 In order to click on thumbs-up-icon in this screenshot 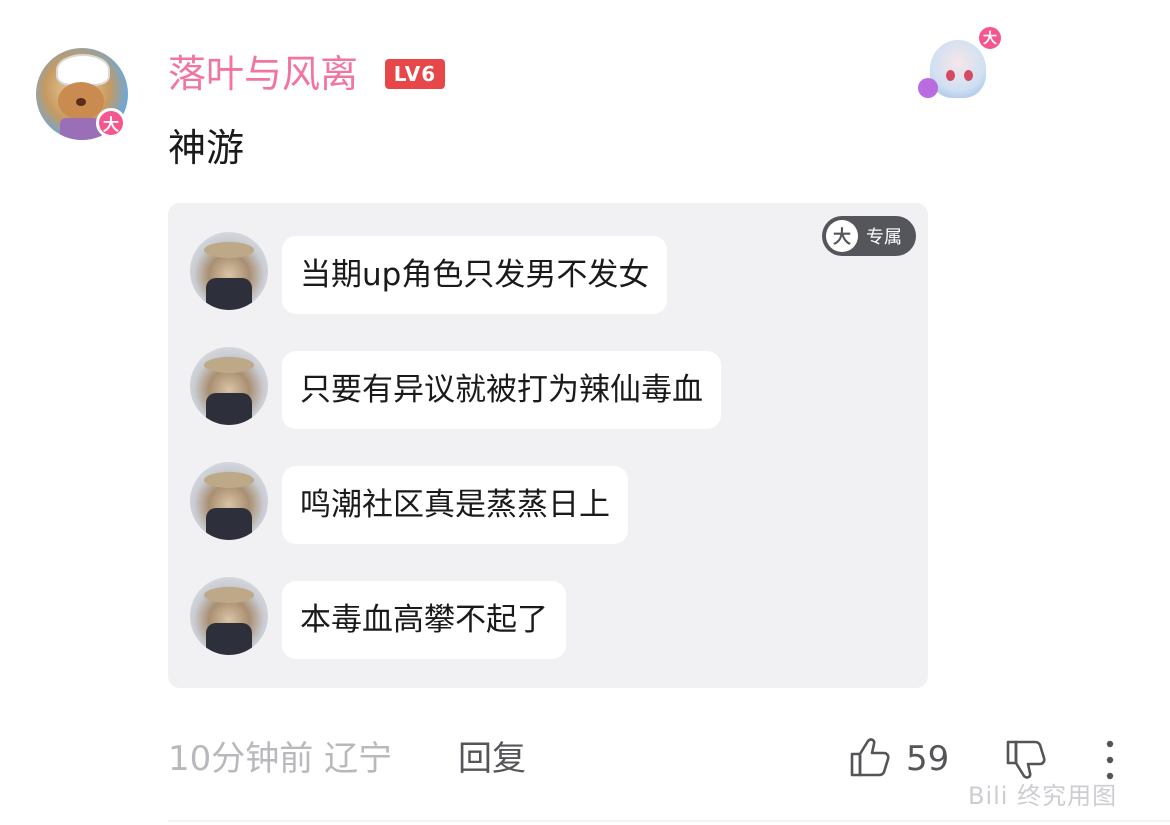, I will do `click(870, 757)`.